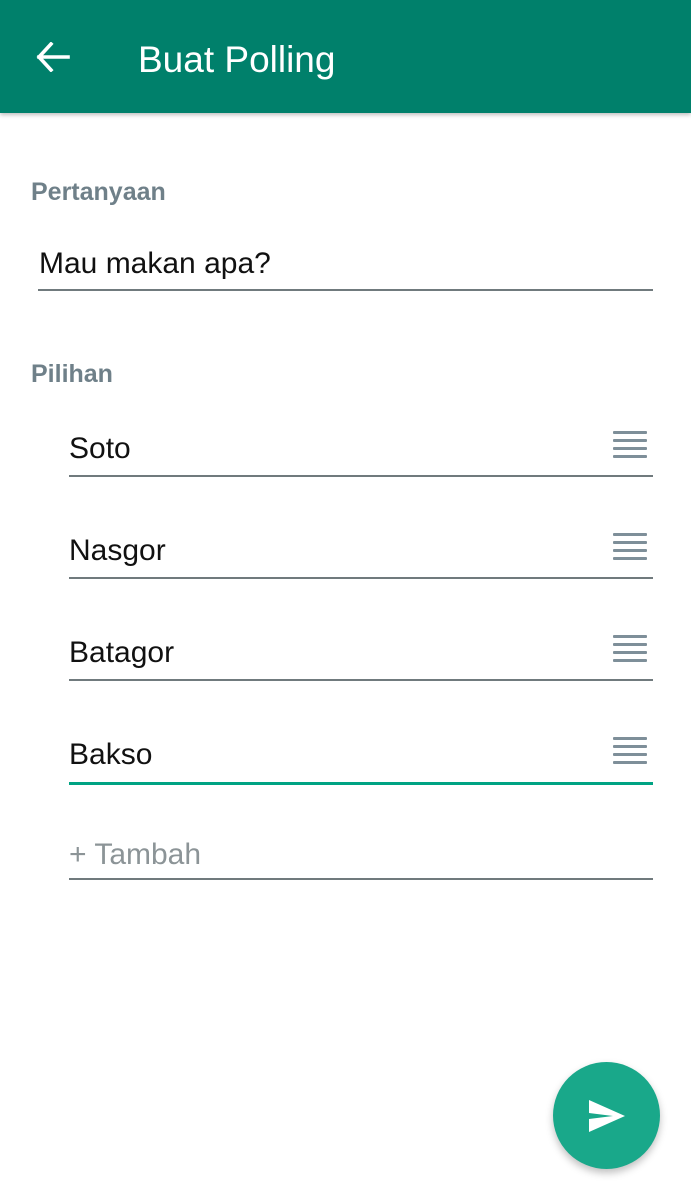 The image size is (691, 1200). I want to click on option-value: Bakso, so click(111, 754).